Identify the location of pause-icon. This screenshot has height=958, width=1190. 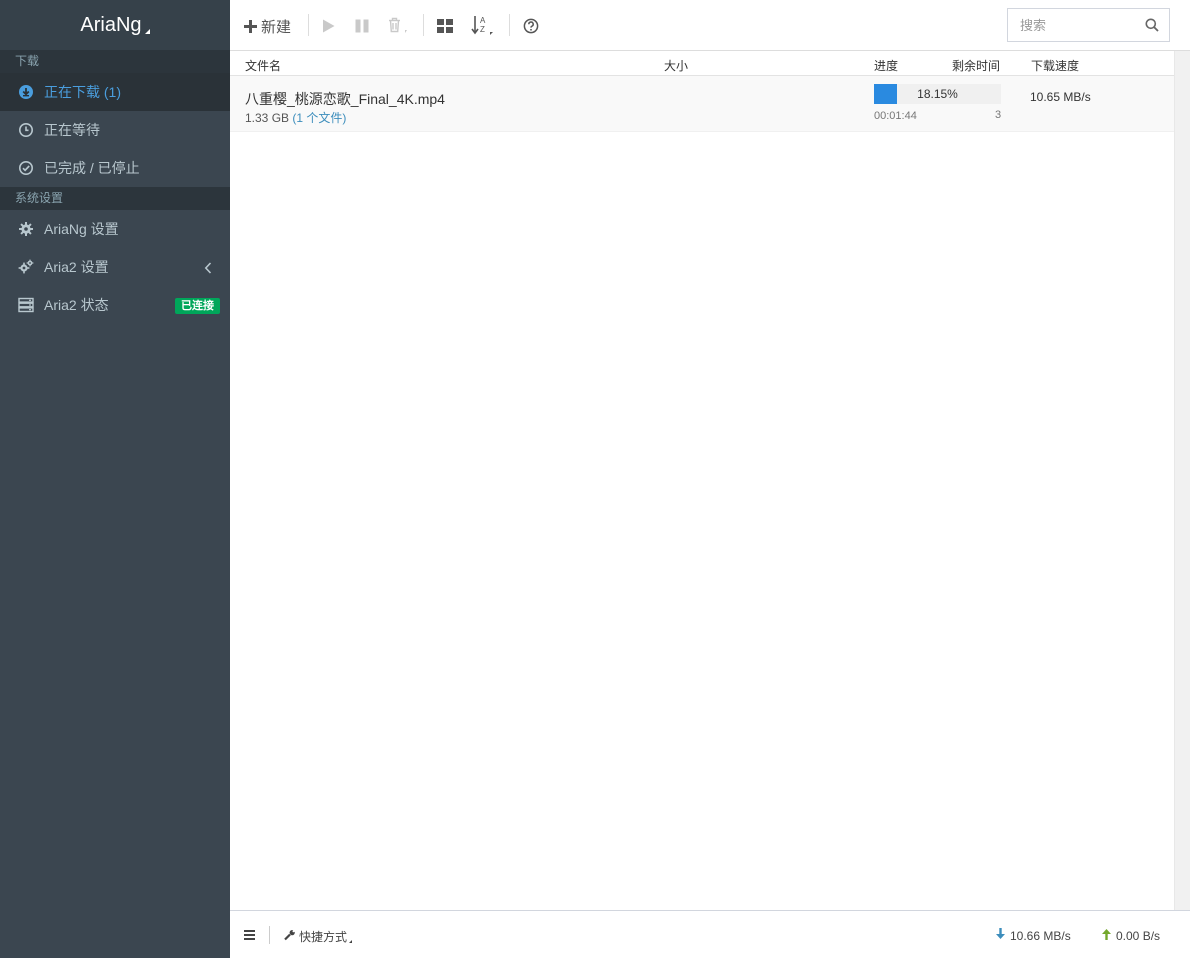
(362, 26).